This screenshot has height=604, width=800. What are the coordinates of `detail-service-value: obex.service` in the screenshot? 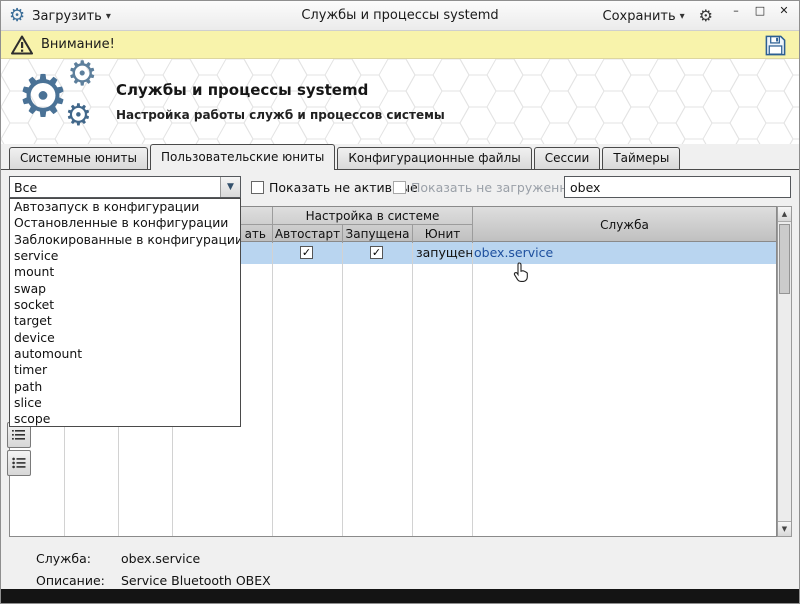 It's located at (161, 558).